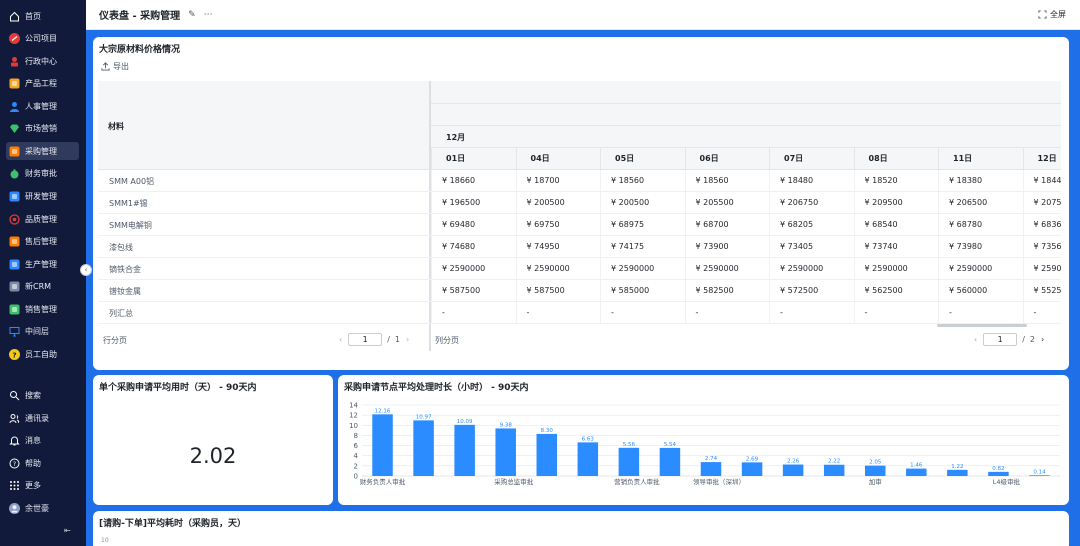  Describe the element at coordinates (424, 417) in the screenshot. I see `data-label: 10.97` at that location.